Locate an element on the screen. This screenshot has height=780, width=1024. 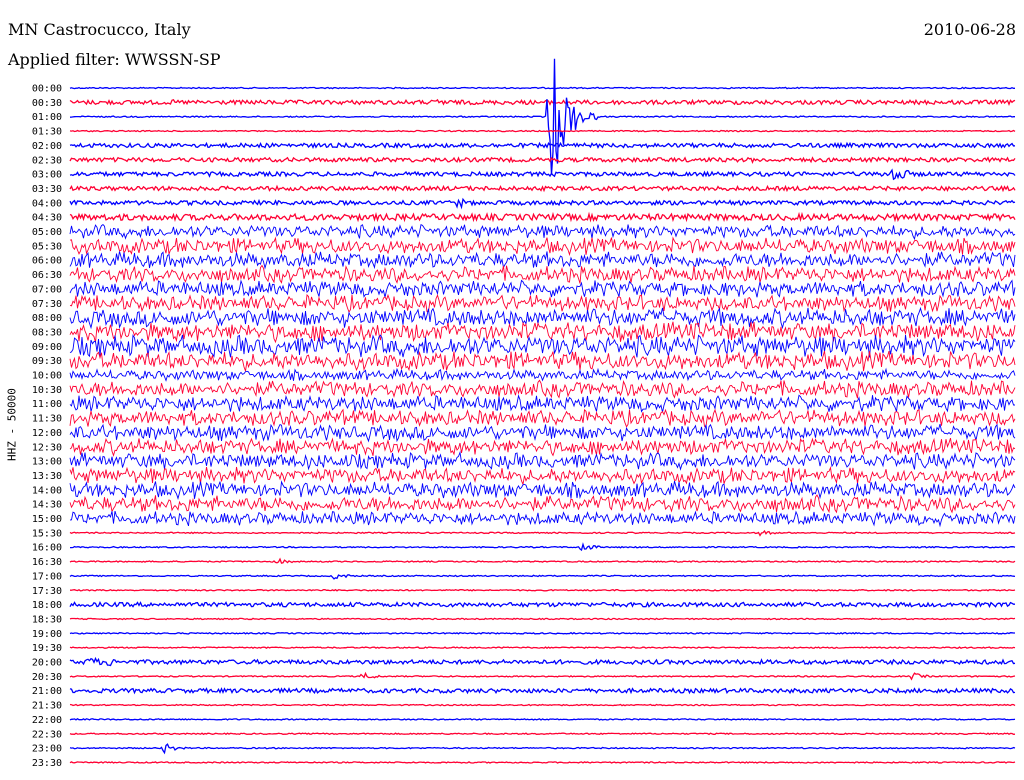
row-label-29: 14:30 is located at coordinates (47, 505).